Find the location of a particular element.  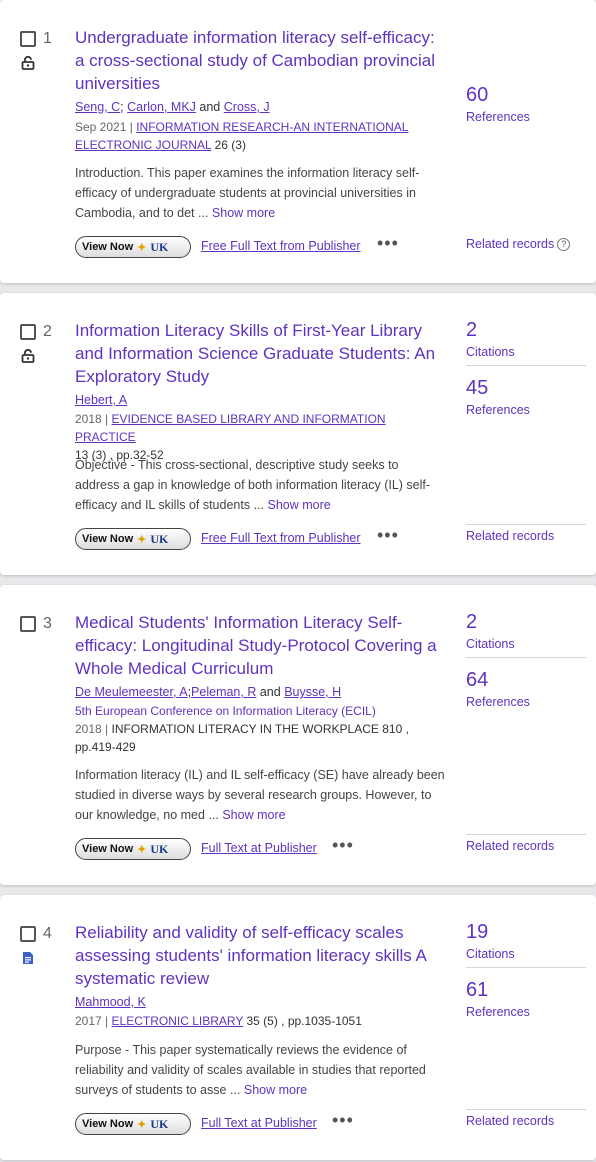

author-link: Mahmood, K is located at coordinates (110, 1002).